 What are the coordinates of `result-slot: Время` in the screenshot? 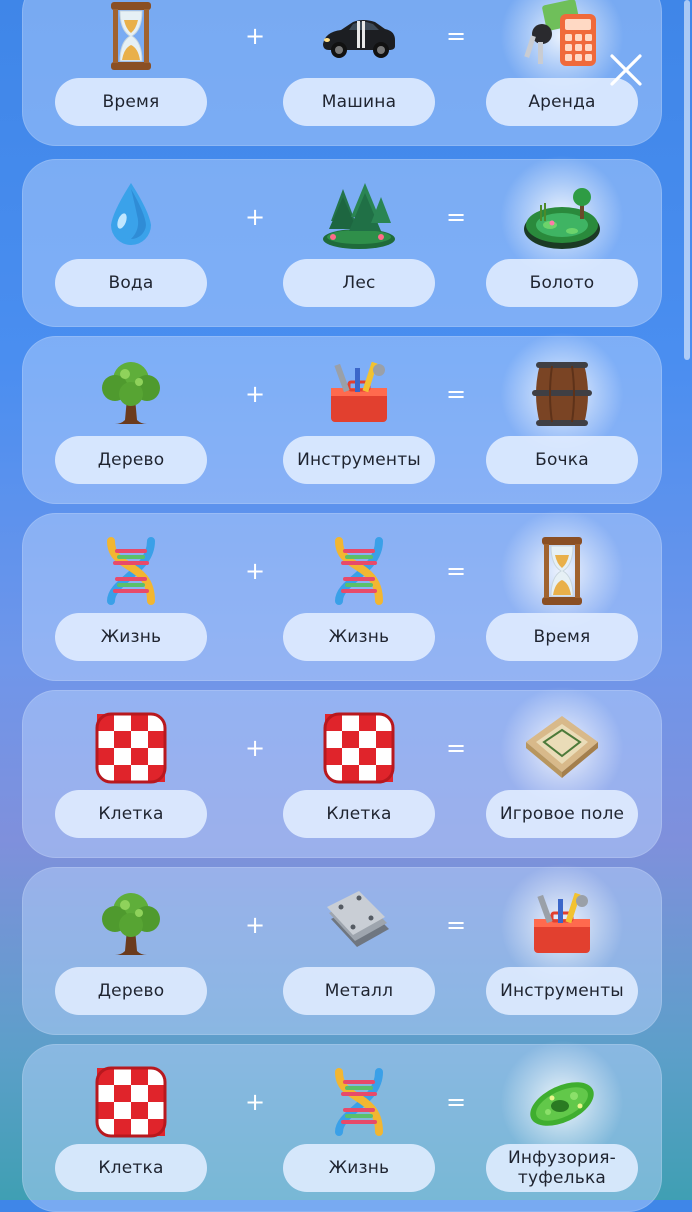 It's located at (562, 595).